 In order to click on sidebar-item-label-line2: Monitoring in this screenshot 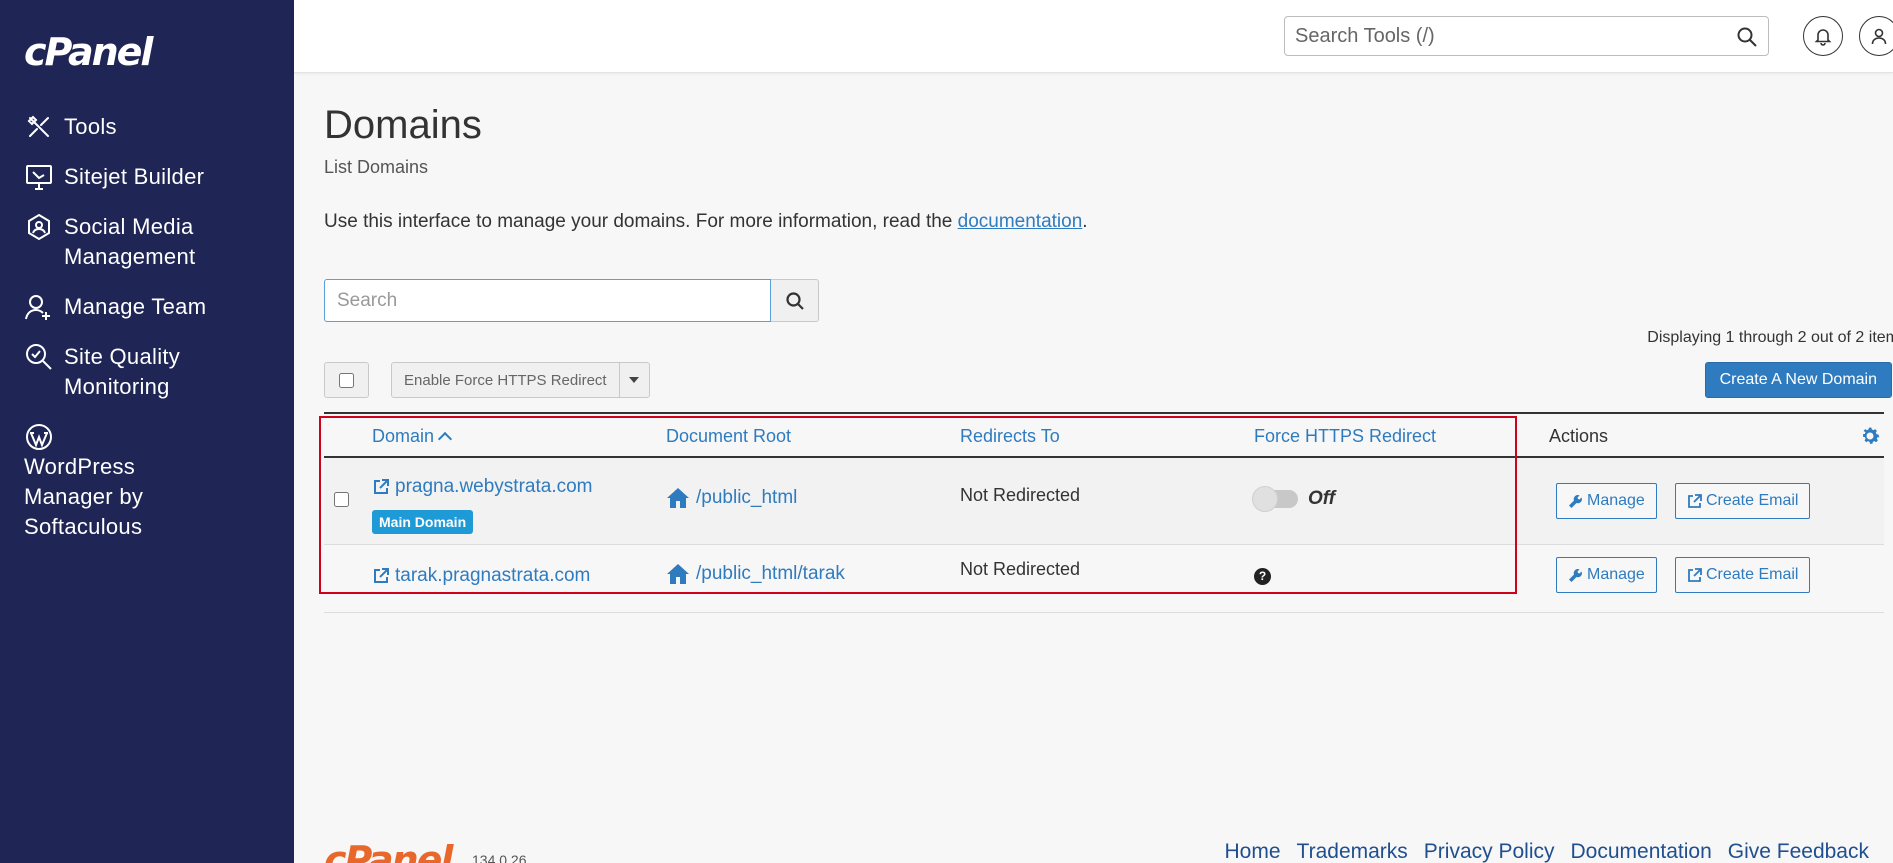, I will do `click(117, 386)`.